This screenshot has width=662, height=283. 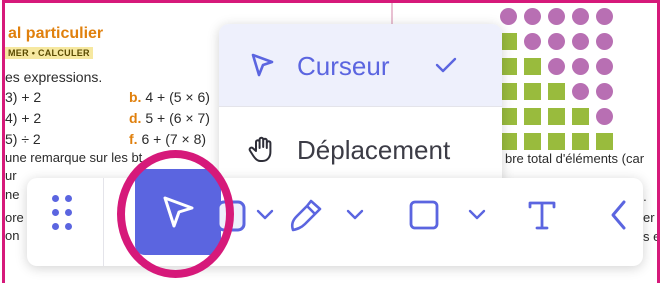 What do you see at coordinates (260, 149) in the screenshot?
I see `hand-icon` at bounding box center [260, 149].